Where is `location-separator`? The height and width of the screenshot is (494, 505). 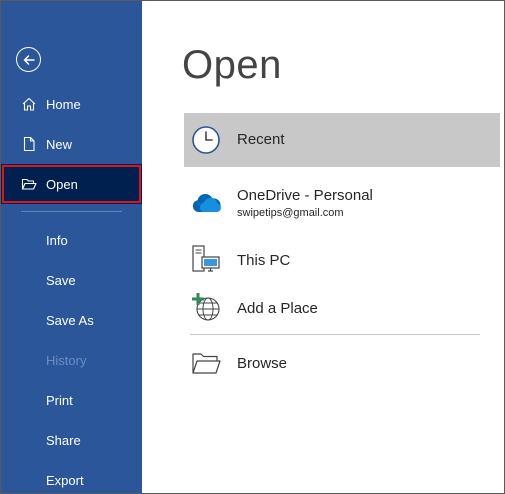 location-separator is located at coordinates (335, 334).